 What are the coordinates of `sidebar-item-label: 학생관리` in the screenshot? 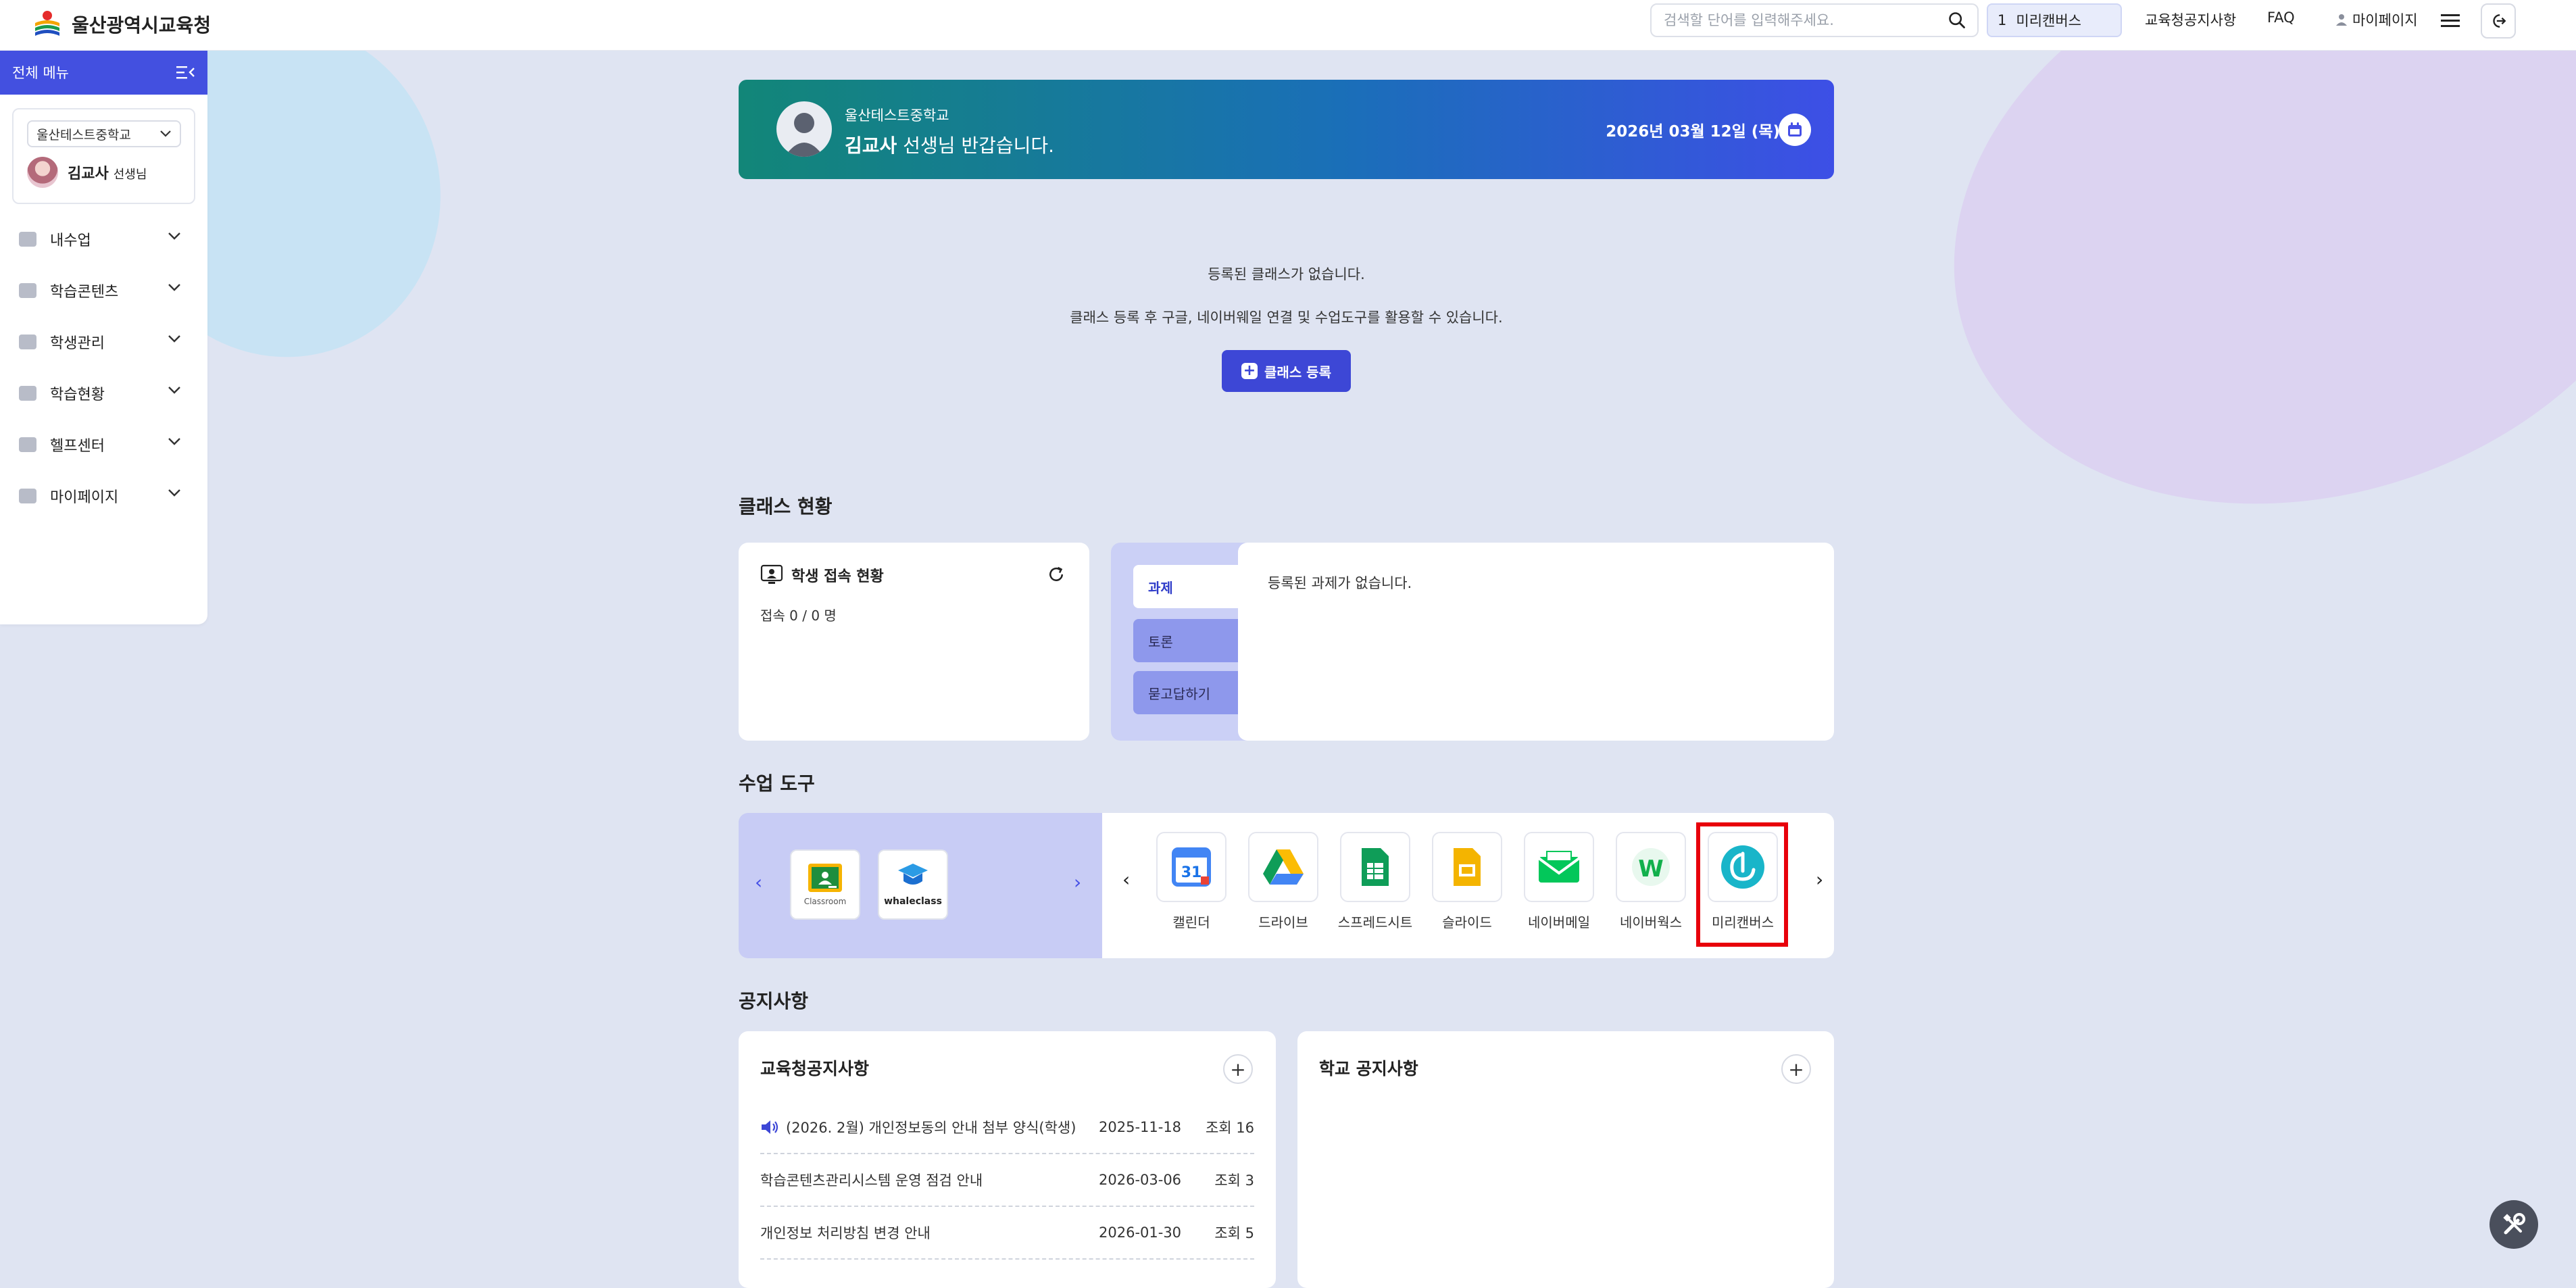 It's located at (78, 344).